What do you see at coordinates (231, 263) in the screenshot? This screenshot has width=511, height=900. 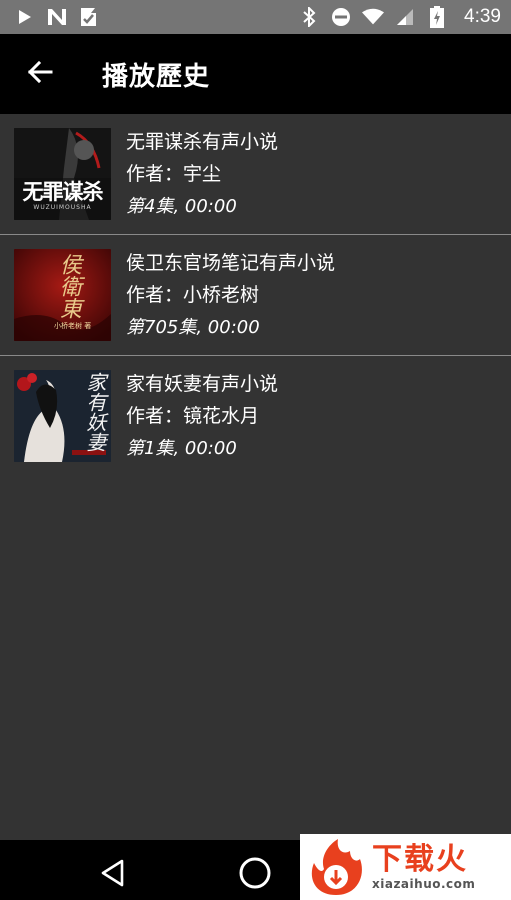 I see `item-title: 侯卫东官场笔记有声小说` at bounding box center [231, 263].